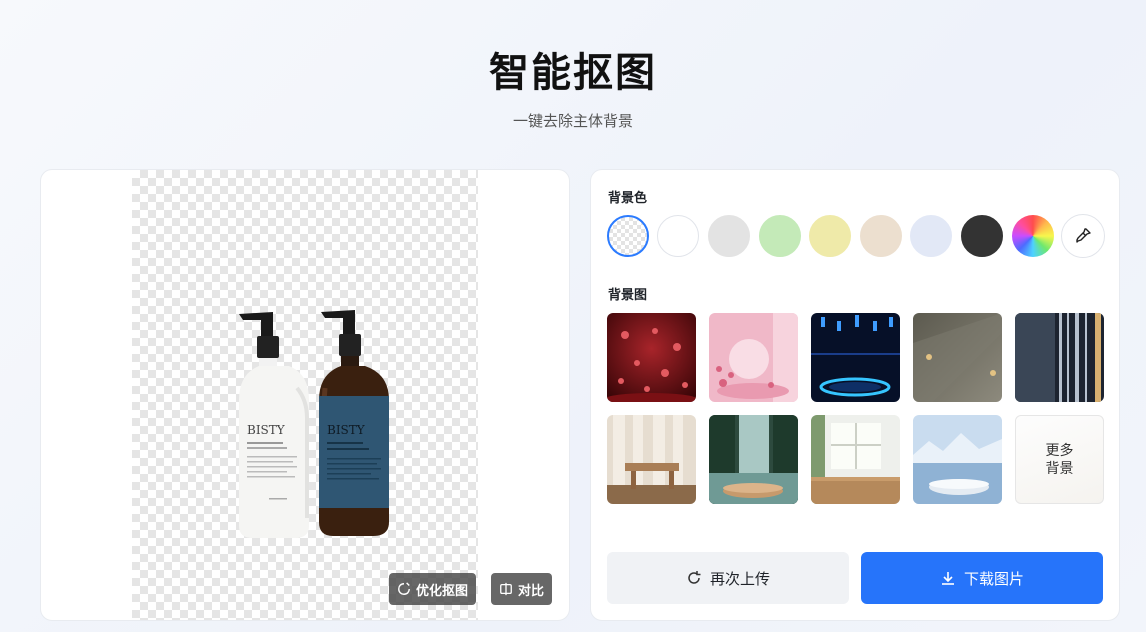 This screenshot has height=632, width=1146. I want to click on swatch-light-gray, so click(729, 236).